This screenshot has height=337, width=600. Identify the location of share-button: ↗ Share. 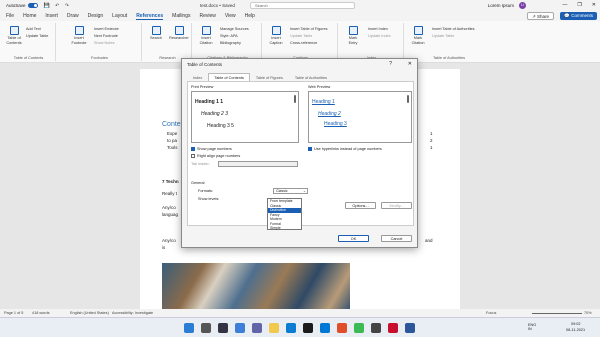
(540, 16).